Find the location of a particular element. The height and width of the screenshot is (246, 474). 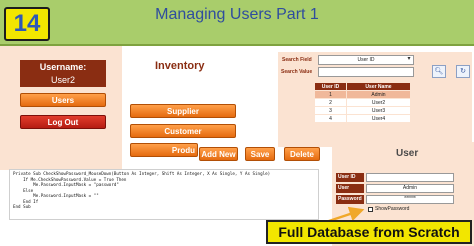

table-row: 3 User3 is located at coordinates (362, 110).